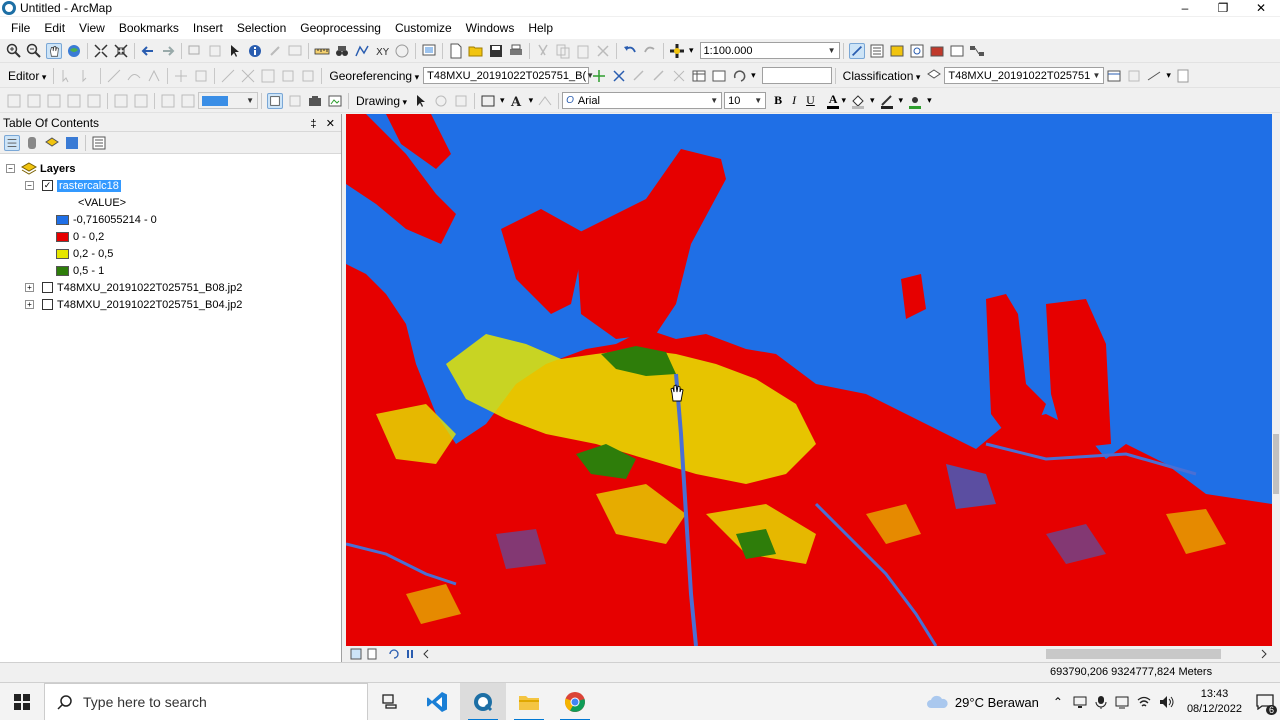 This screenshot has height=720, width=1280. I want to click on weather-widget: 29°C Berawan, so click(982, 702).